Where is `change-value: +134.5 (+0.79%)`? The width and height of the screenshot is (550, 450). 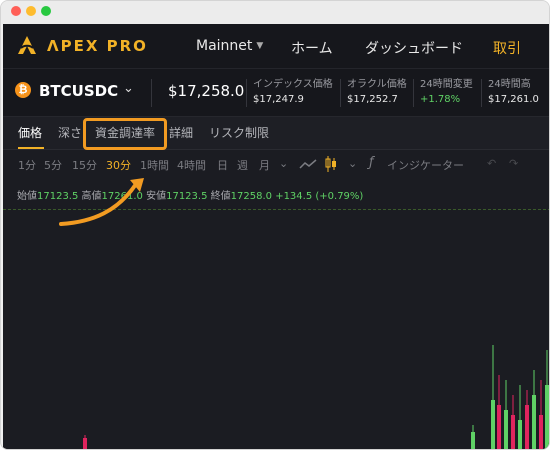 change-value: +134.5 (+0.79%) is located at coordinates (319, 196).